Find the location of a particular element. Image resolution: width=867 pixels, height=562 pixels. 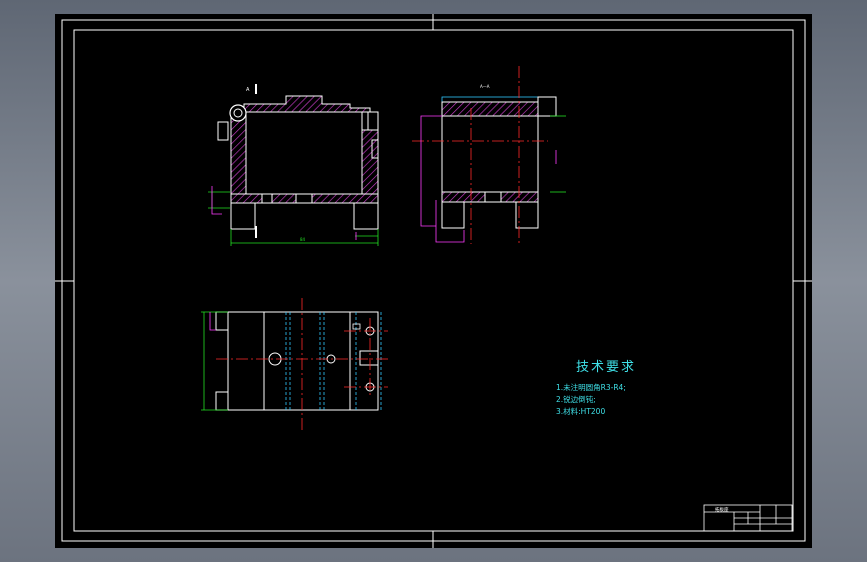

section-label-a: A is located at coordinates (248, 90).